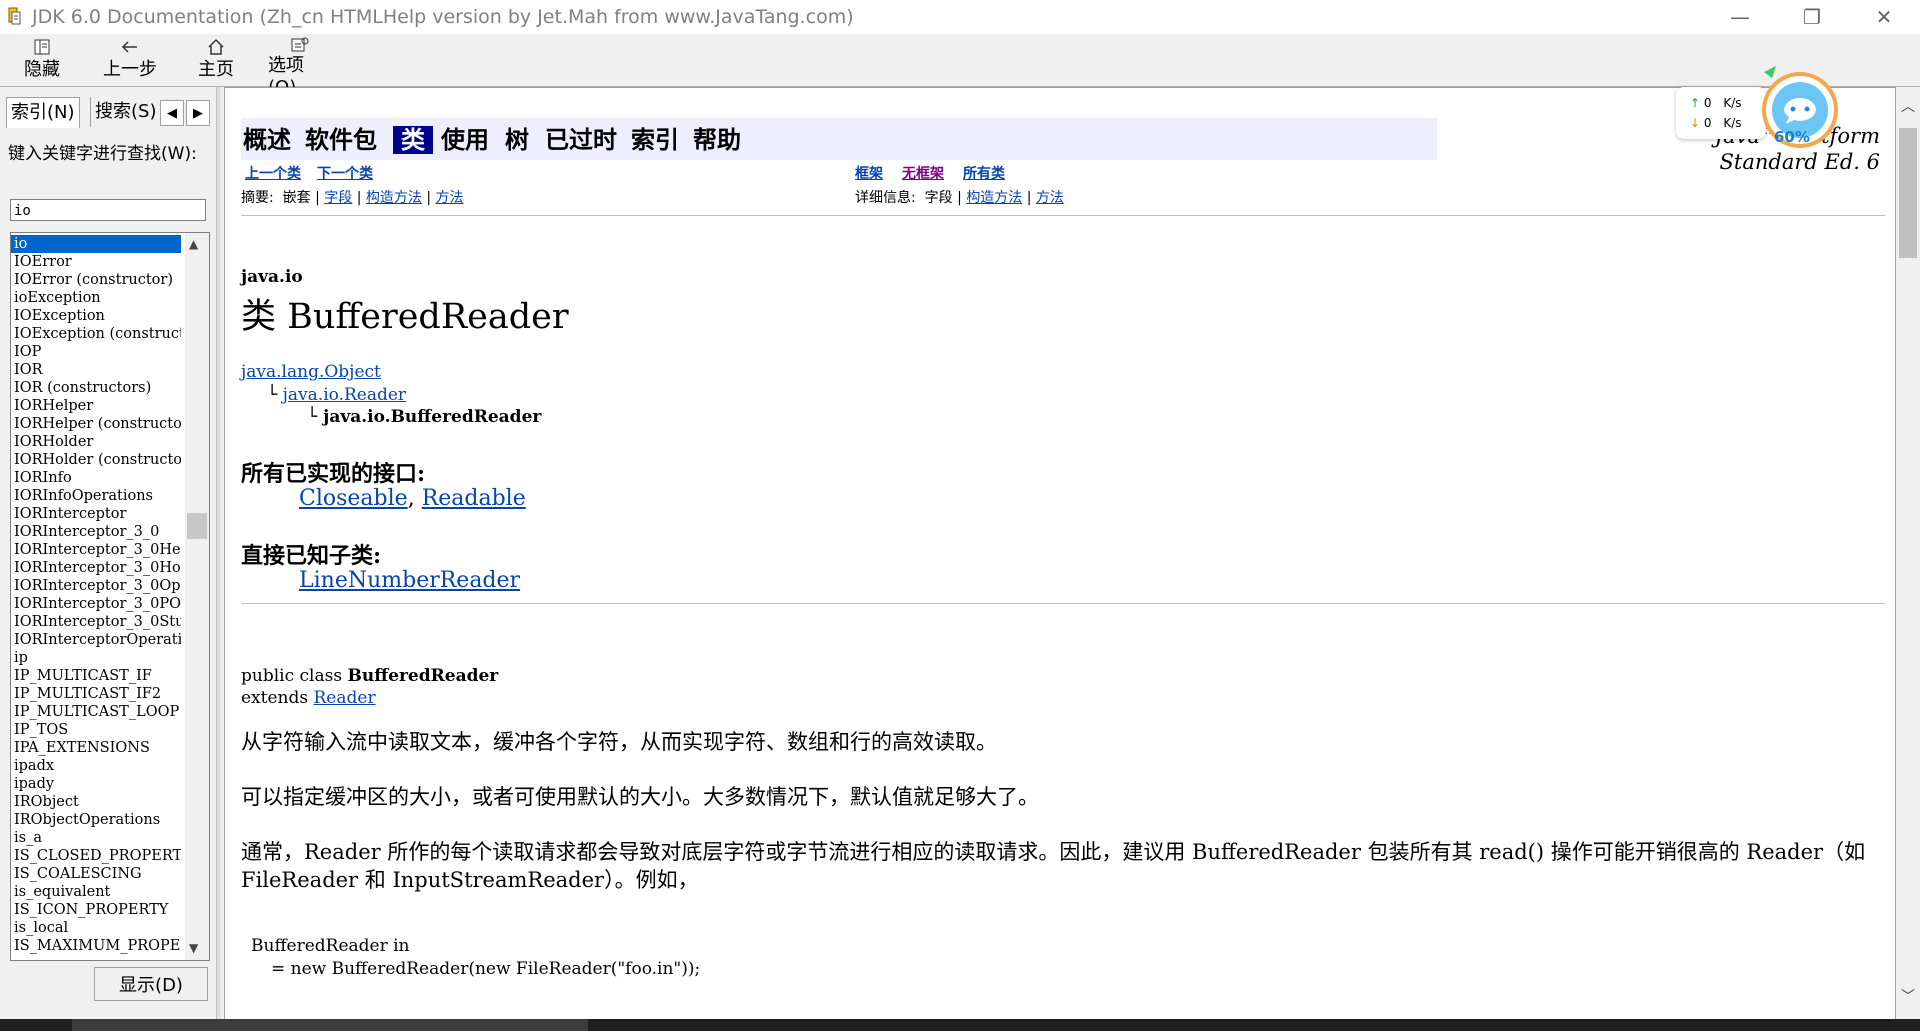 The image size is (1920, 1031). What do you see at coordinates (96, 388) in the screenshot?
I see `index-list-item: IOR (constructors)` at bounding box center [96, 388].